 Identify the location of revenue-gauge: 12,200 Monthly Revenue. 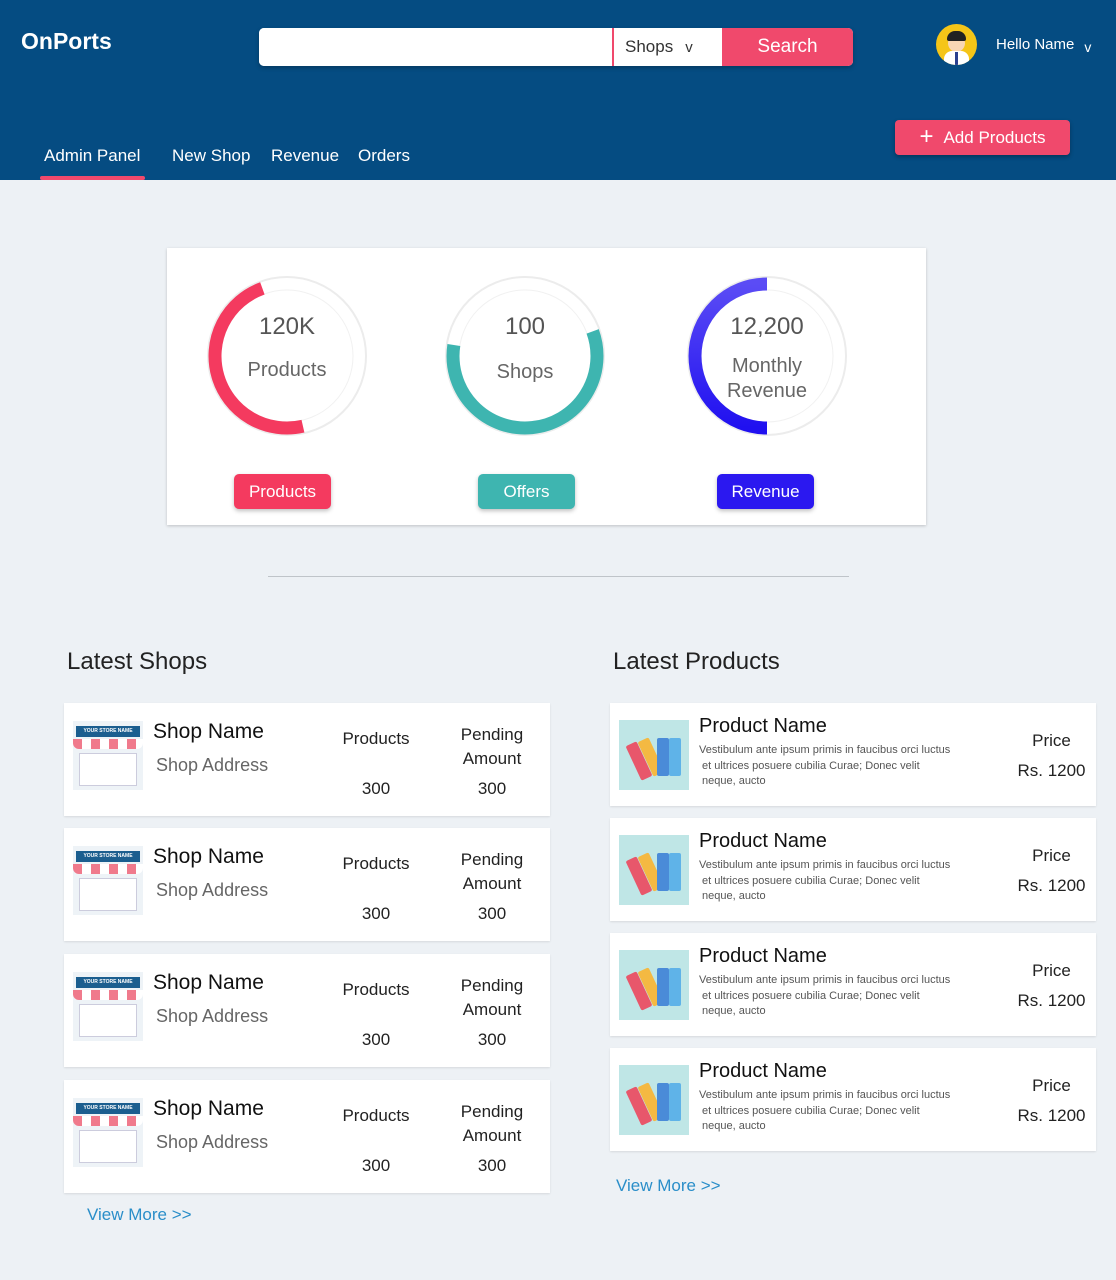
(767, 356).